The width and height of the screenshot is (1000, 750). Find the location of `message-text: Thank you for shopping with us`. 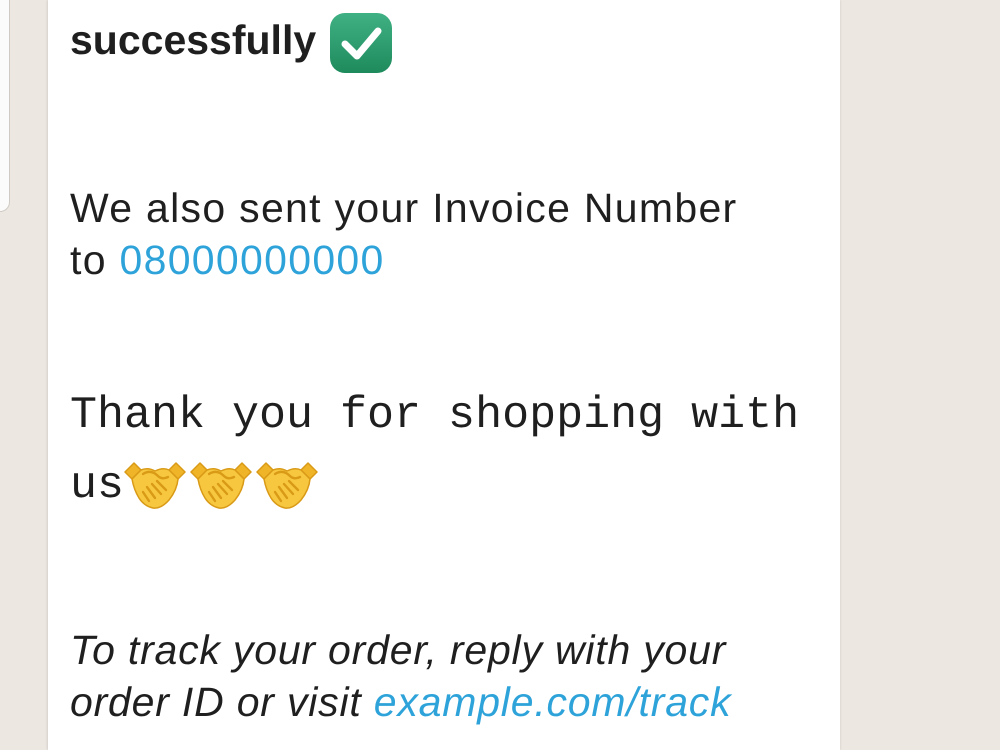

message-text: Thank you for shopping with us is located at coordinates (435, 451).